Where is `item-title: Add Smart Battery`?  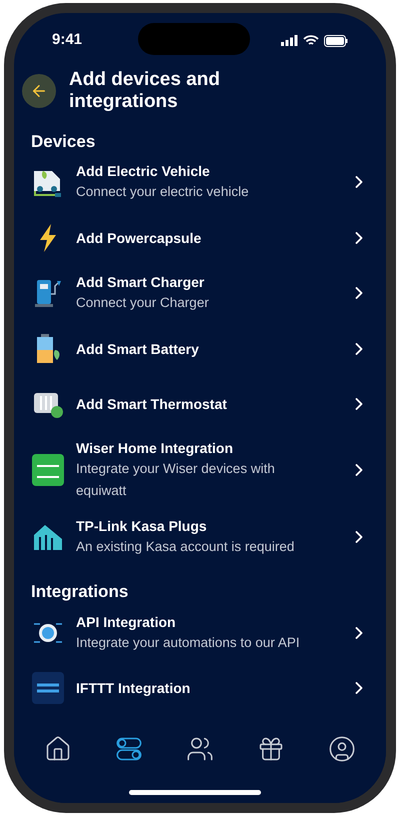
item-title: Add Smart Battery is located at coordinates (138, 349).